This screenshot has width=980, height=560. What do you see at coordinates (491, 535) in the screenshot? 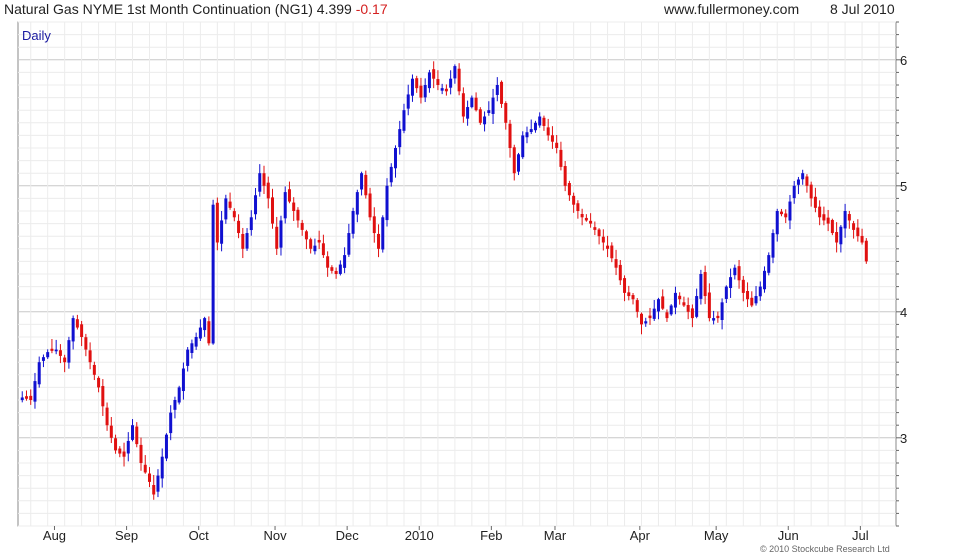
I see `x-tick-label: Feb` at bounding box center [491, 535].